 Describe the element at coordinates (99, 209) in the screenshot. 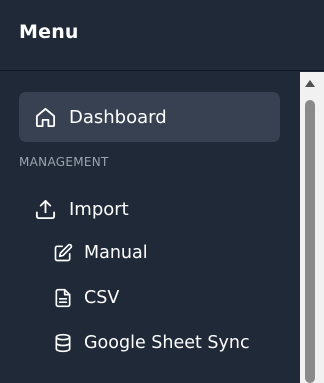

I see `sidebar-item-label: Import` at that location.